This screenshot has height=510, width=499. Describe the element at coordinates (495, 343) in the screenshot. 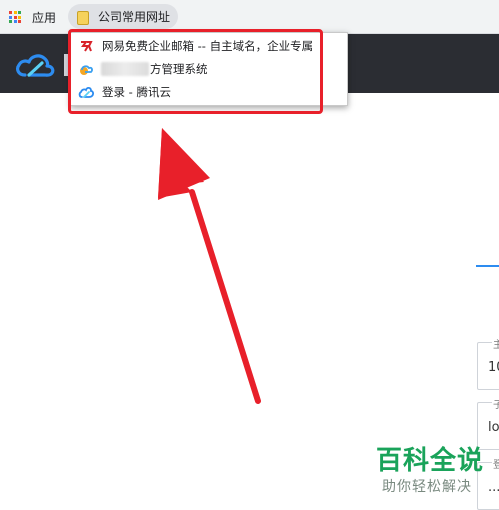

I see `field-label: 主` at that location.